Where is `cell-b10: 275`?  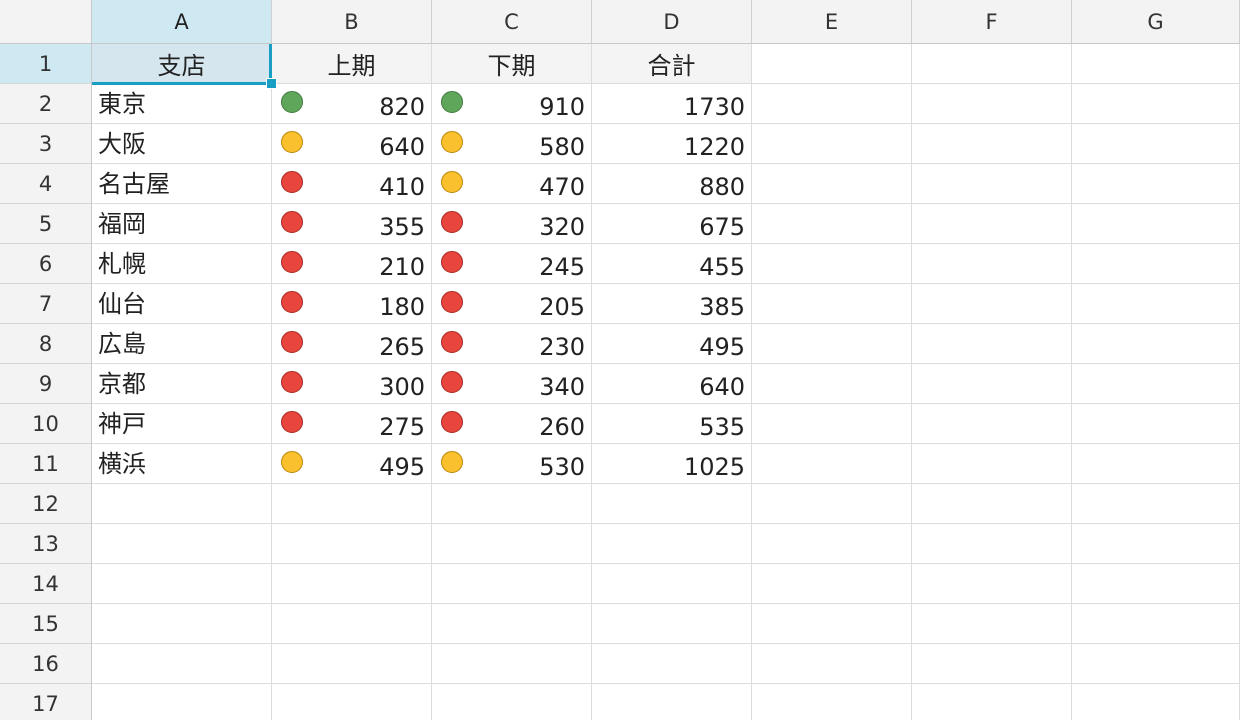
cell-b10: 275 is located at coordinates (352, 424).